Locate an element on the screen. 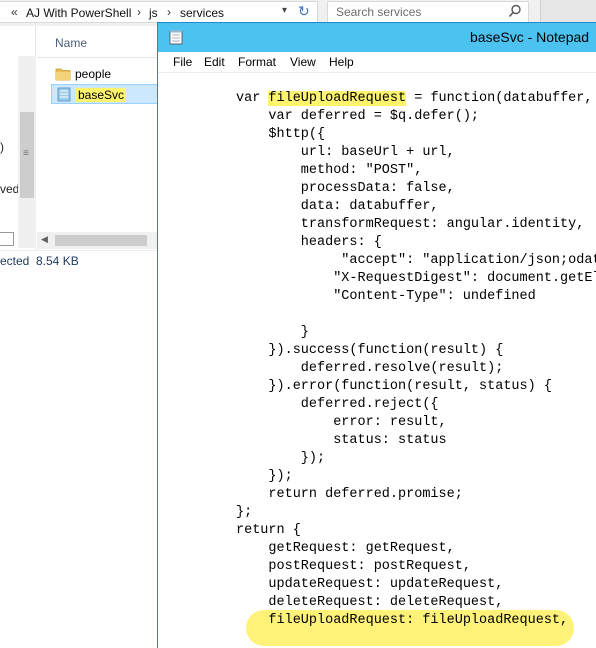 This screenshot has height=648, width=596. code-line: "accept": "application/json;odat is located at coordinates (468, 260).